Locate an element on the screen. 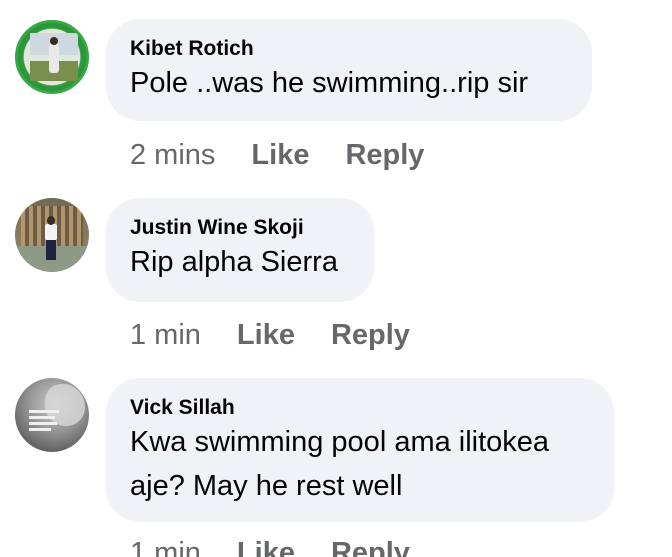 The image size is (672, 557). comment-text-line: Kwa swimming pool ama ilitokea is located at coordinates (340, 442).